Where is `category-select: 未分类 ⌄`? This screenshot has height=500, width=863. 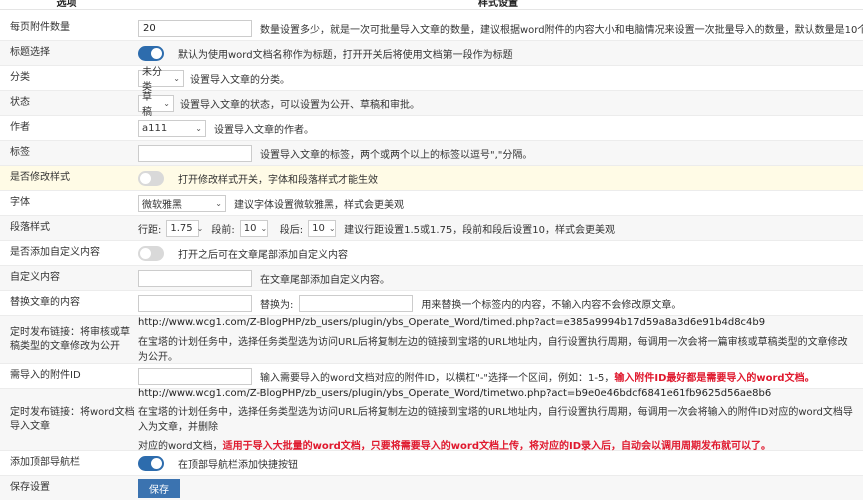 category-select: 未分类 ⌄ is located at coordinates (161, 80).